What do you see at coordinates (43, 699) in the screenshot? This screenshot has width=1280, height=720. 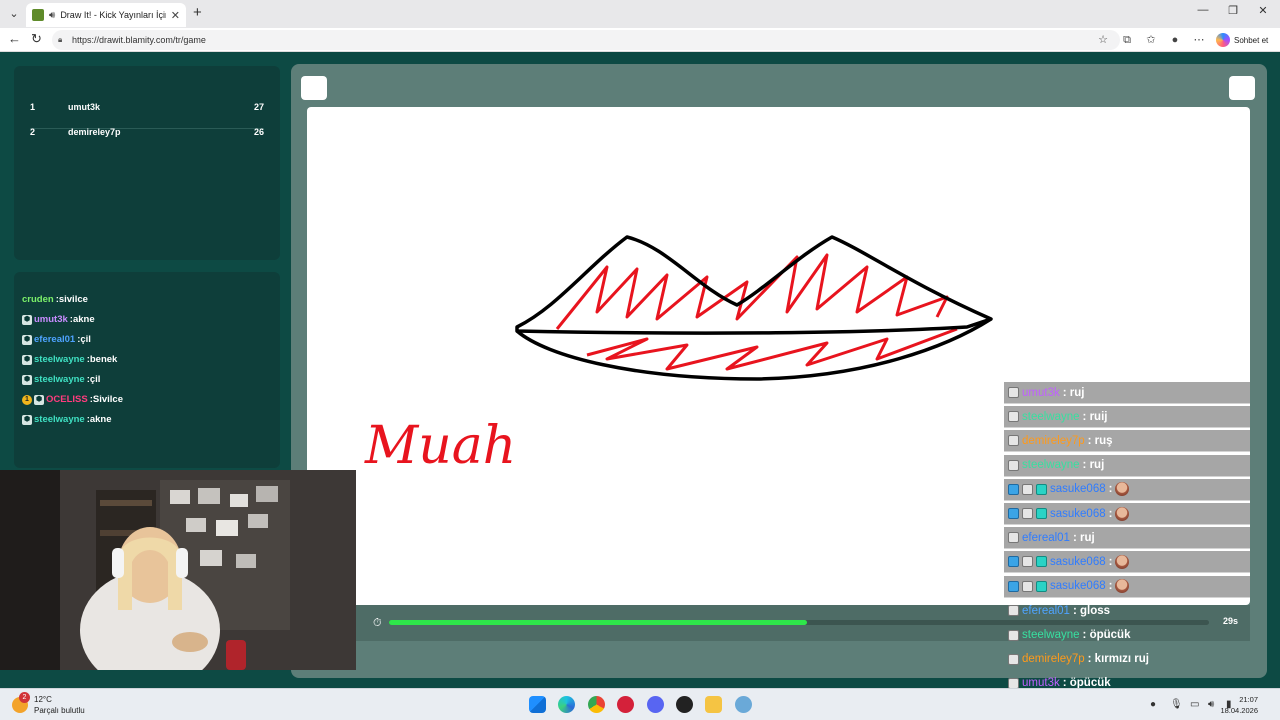 I see `temperature: 12°C` at bounding box center [43, 699].